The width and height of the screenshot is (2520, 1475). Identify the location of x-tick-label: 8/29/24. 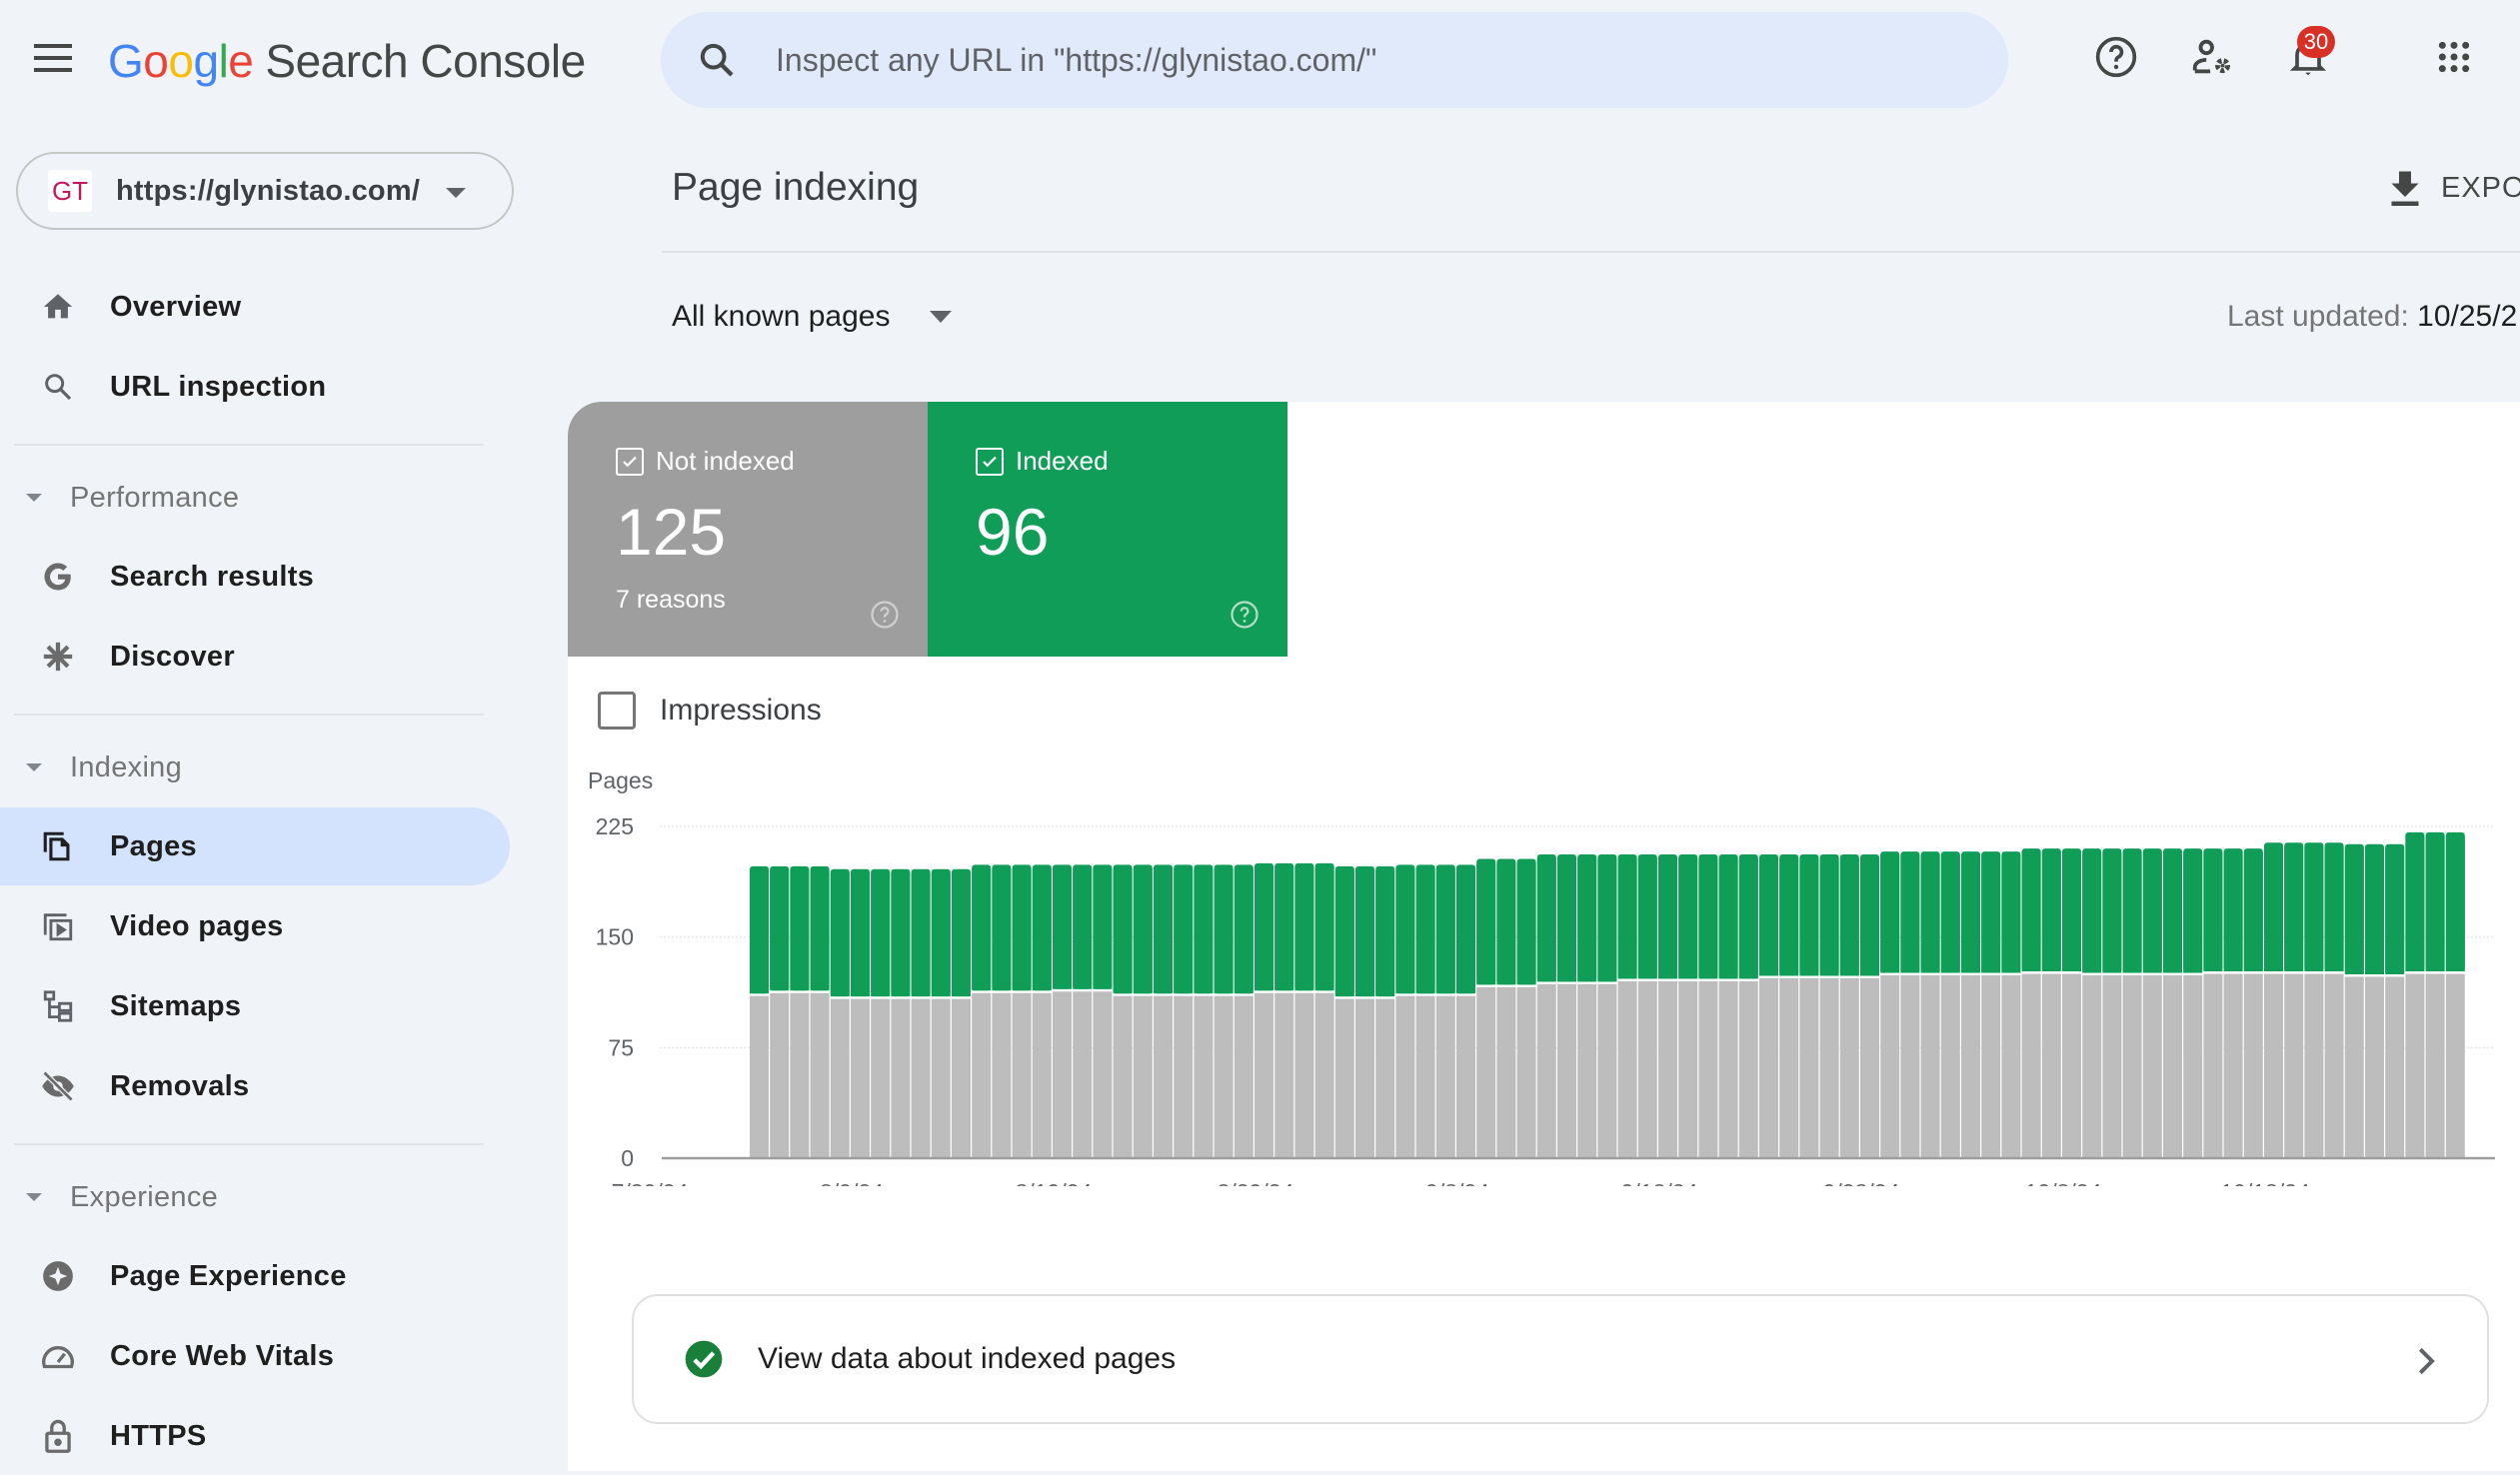
(1256, 1182).